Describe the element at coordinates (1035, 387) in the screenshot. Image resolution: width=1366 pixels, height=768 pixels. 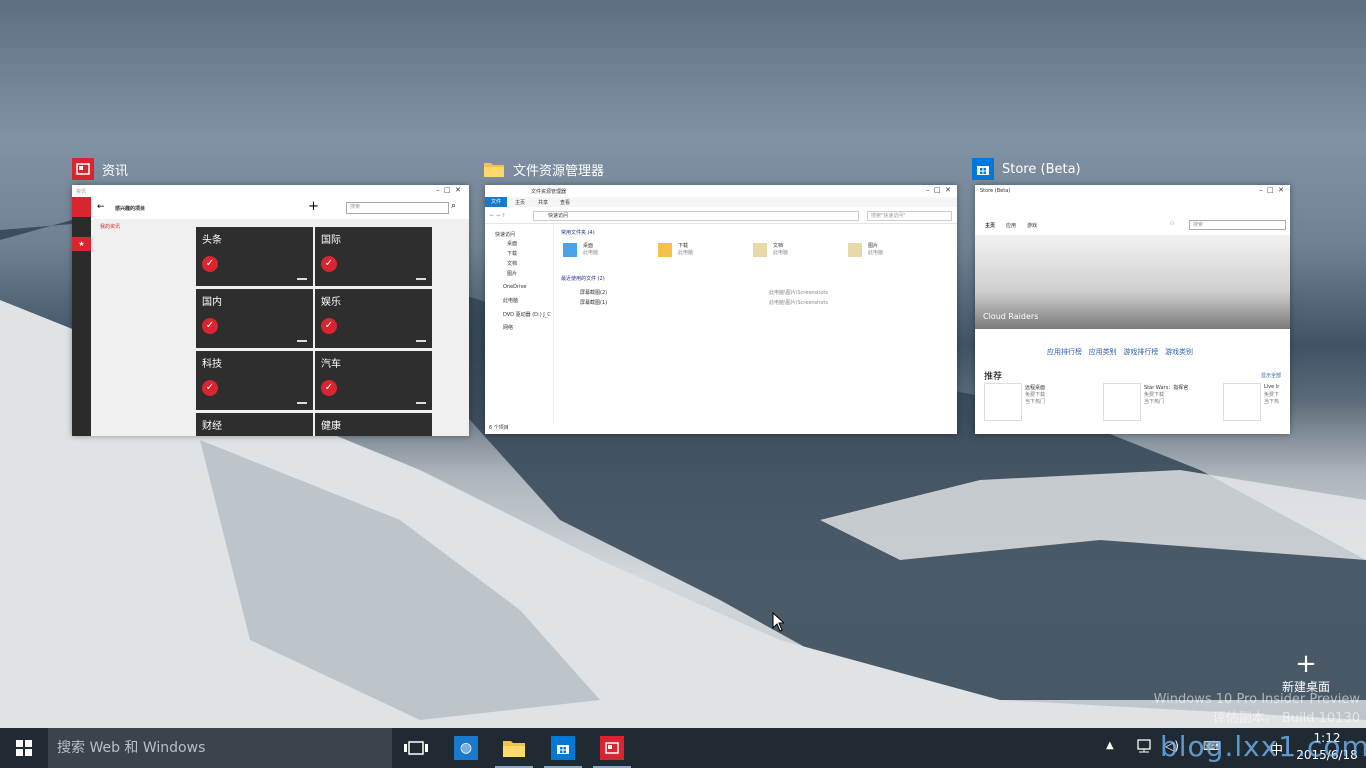
I see `app-name: 远程桌面` at that location.